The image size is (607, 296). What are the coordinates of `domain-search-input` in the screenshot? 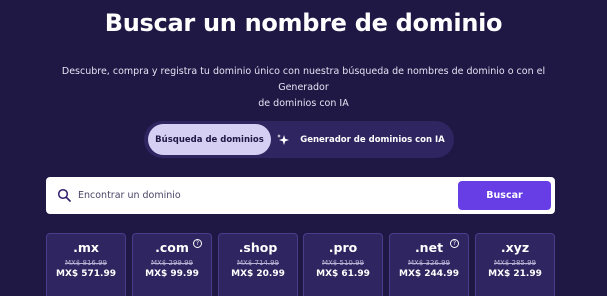 It's located at (268, 195).